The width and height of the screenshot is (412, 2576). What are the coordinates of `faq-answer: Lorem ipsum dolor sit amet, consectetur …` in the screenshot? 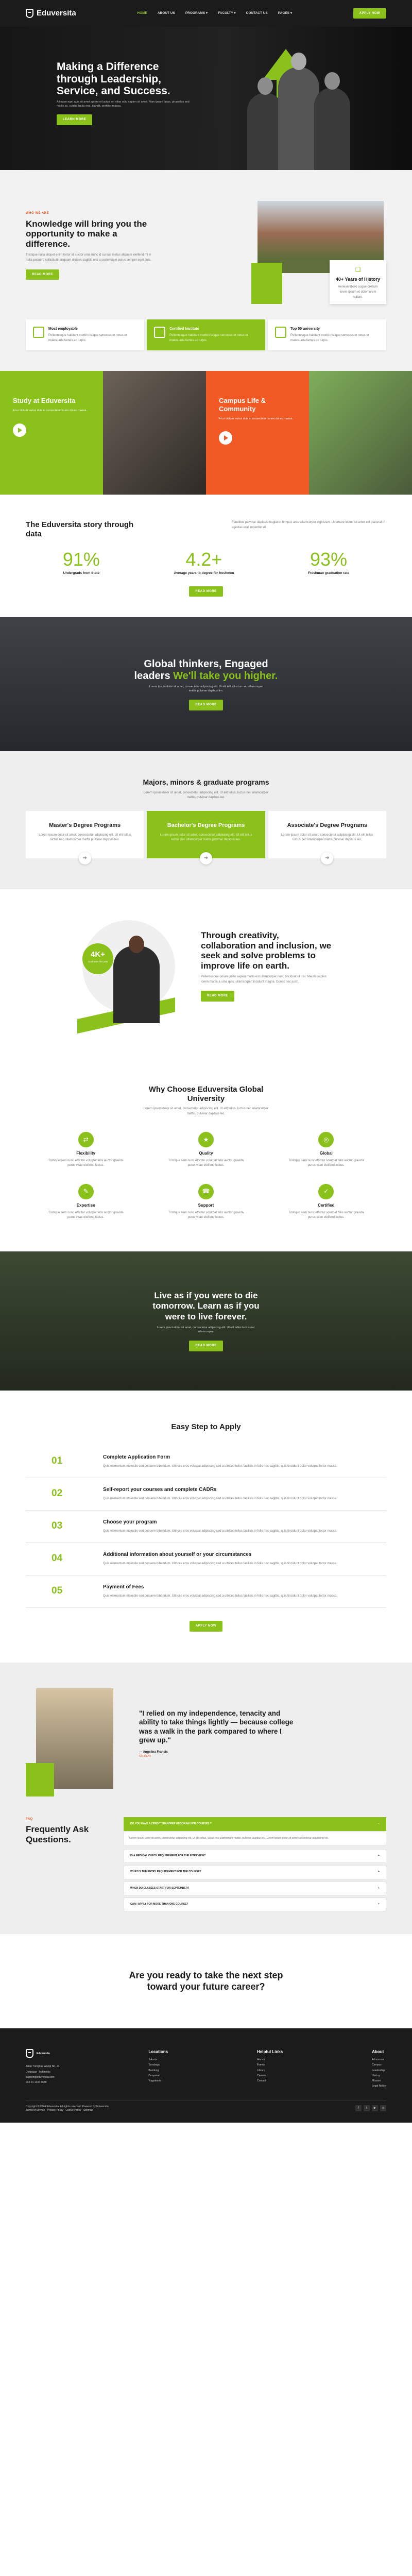 It's located at (255, 1839).